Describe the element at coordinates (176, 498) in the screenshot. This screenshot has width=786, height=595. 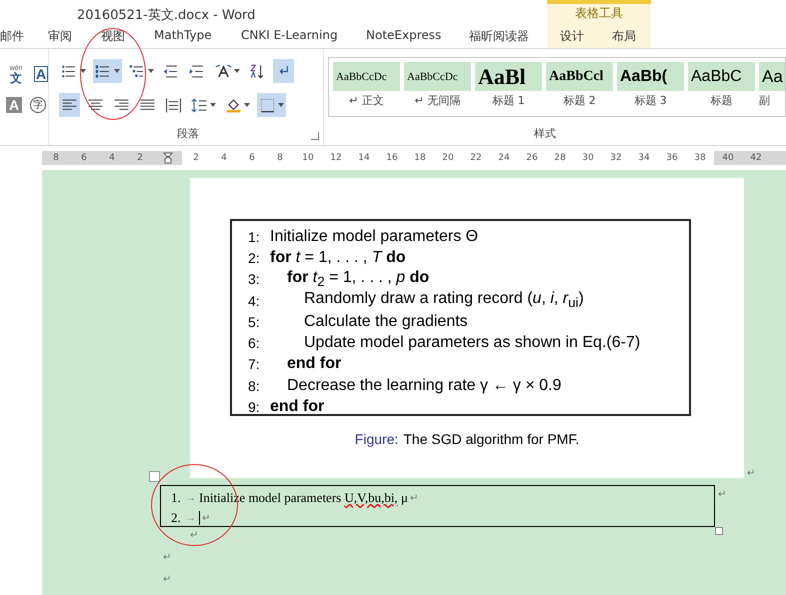
I see `list-number: 1.` at that location.